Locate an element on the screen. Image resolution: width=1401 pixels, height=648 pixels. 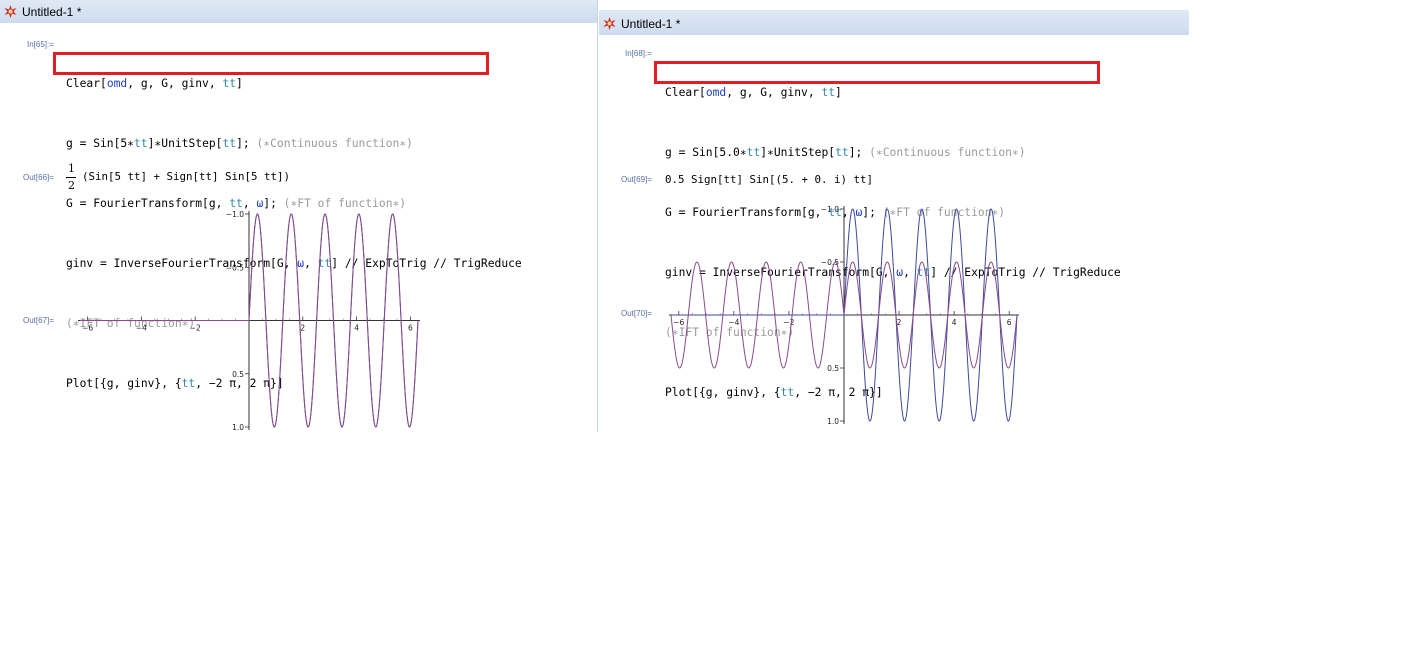
fraction-bar is located at coordinates (71, 177).